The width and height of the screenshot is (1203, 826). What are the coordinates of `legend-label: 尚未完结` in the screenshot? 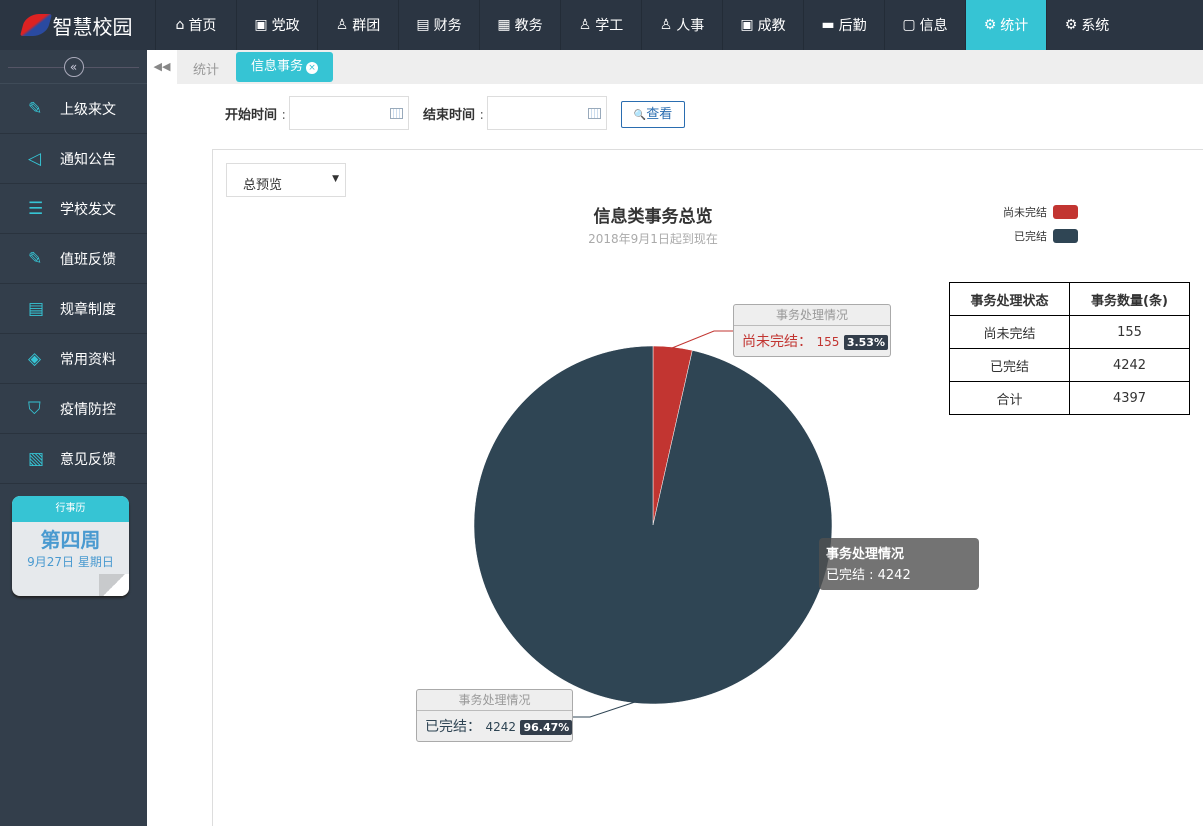 It's located at (1025, 212).